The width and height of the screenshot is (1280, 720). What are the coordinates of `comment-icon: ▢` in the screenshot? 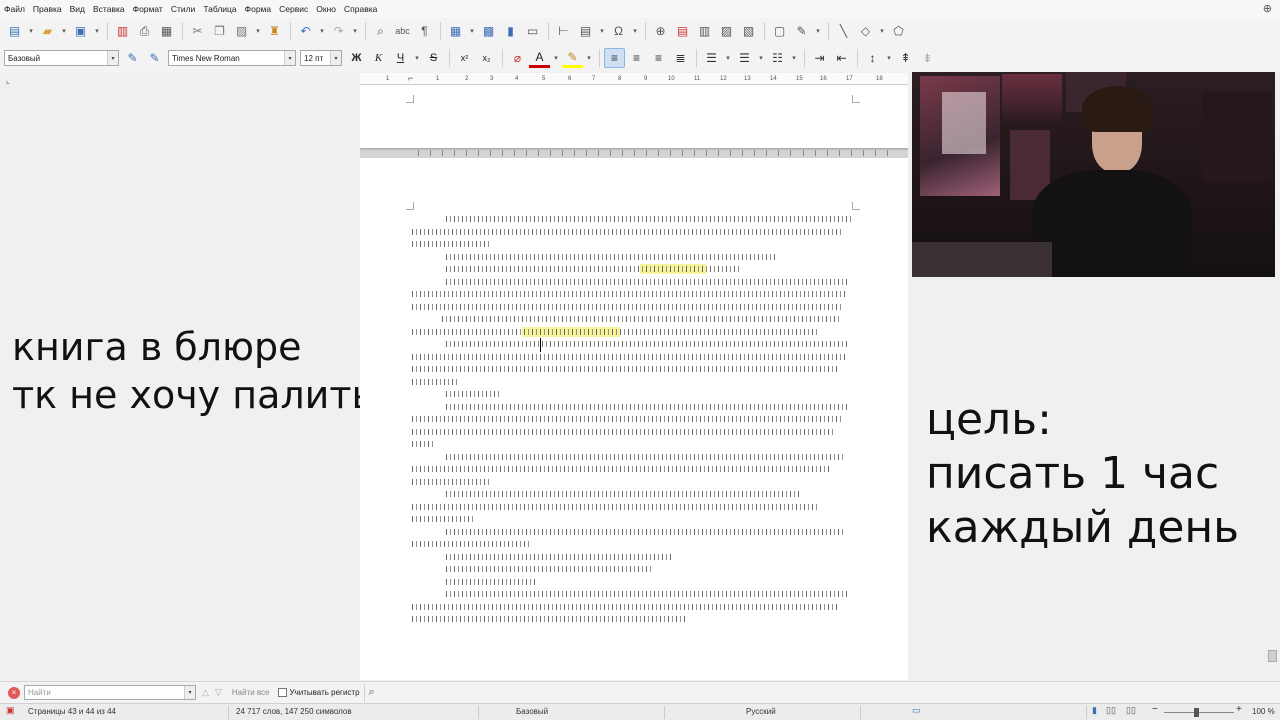 It's located at (779, 31).